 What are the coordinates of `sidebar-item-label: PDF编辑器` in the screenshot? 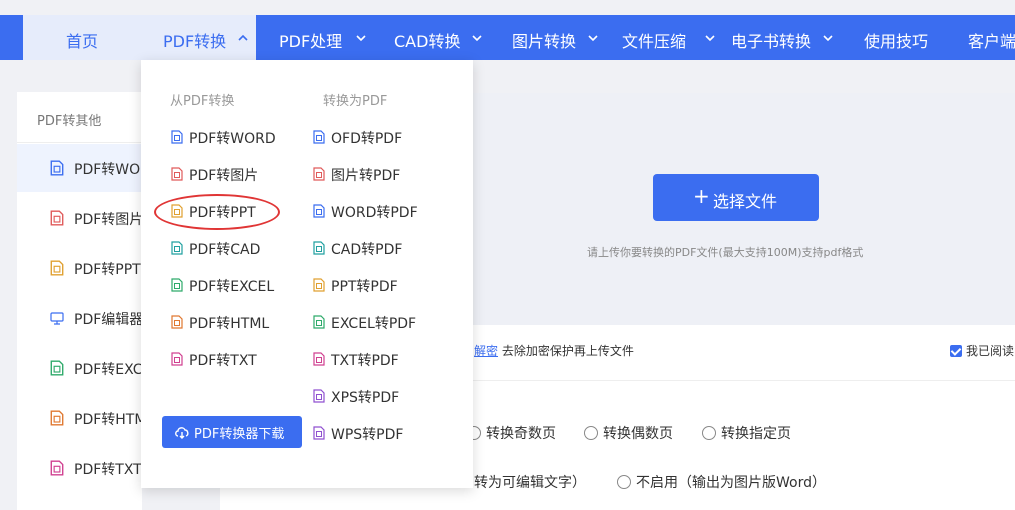 It's located at (109, 320).